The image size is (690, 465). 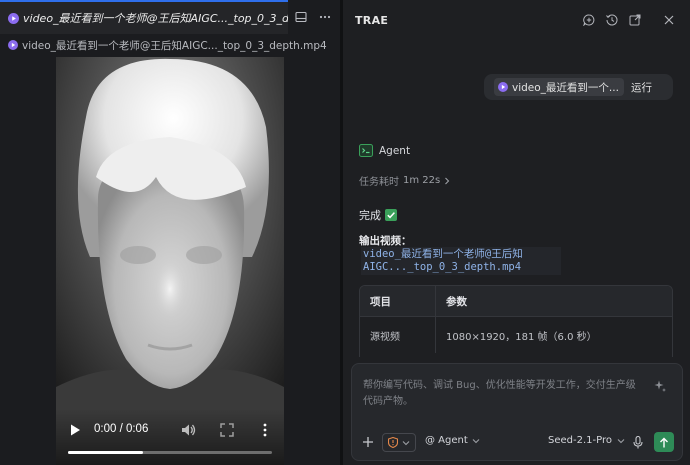 I want to click on task-duration: 任务耗时 1m 22s, so click(x=405, y=180).